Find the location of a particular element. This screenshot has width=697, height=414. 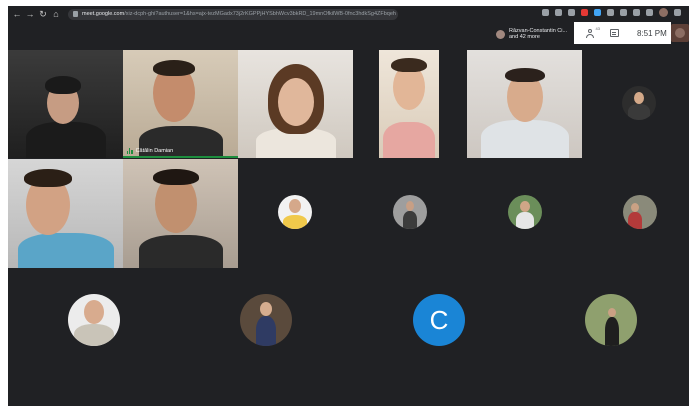

meeting-info-panel: 43 8:51 PM is located at coordinates (622, 33).